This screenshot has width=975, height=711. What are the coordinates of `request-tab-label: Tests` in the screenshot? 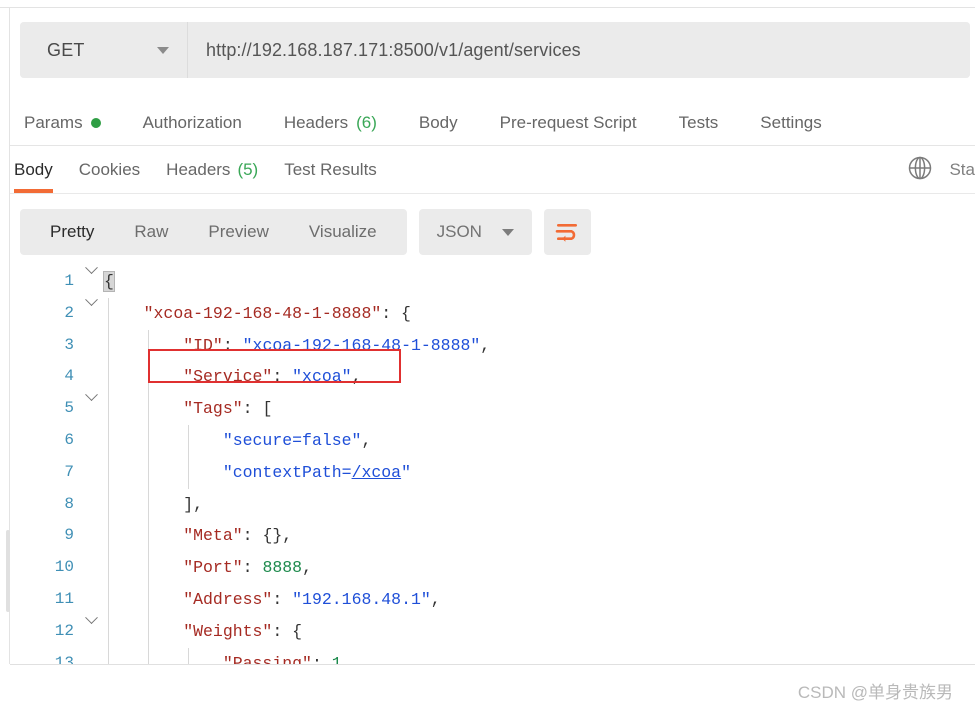 It's located at (698, 122).